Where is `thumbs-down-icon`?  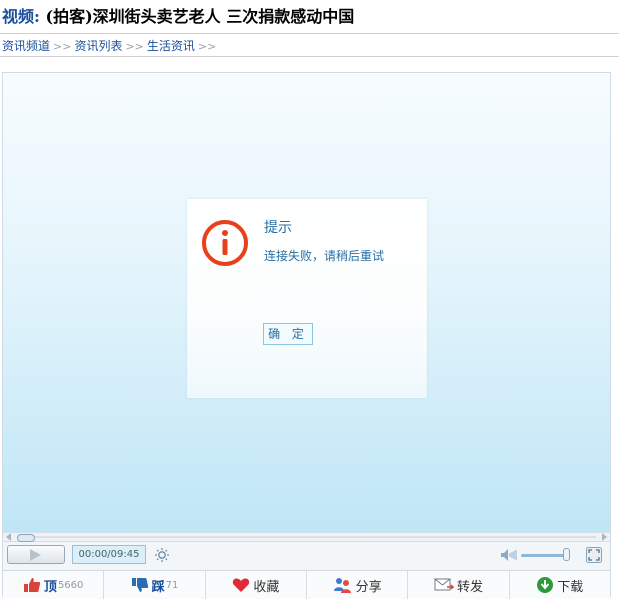
thumbs-down-icon is located at coordinates (139, 585).